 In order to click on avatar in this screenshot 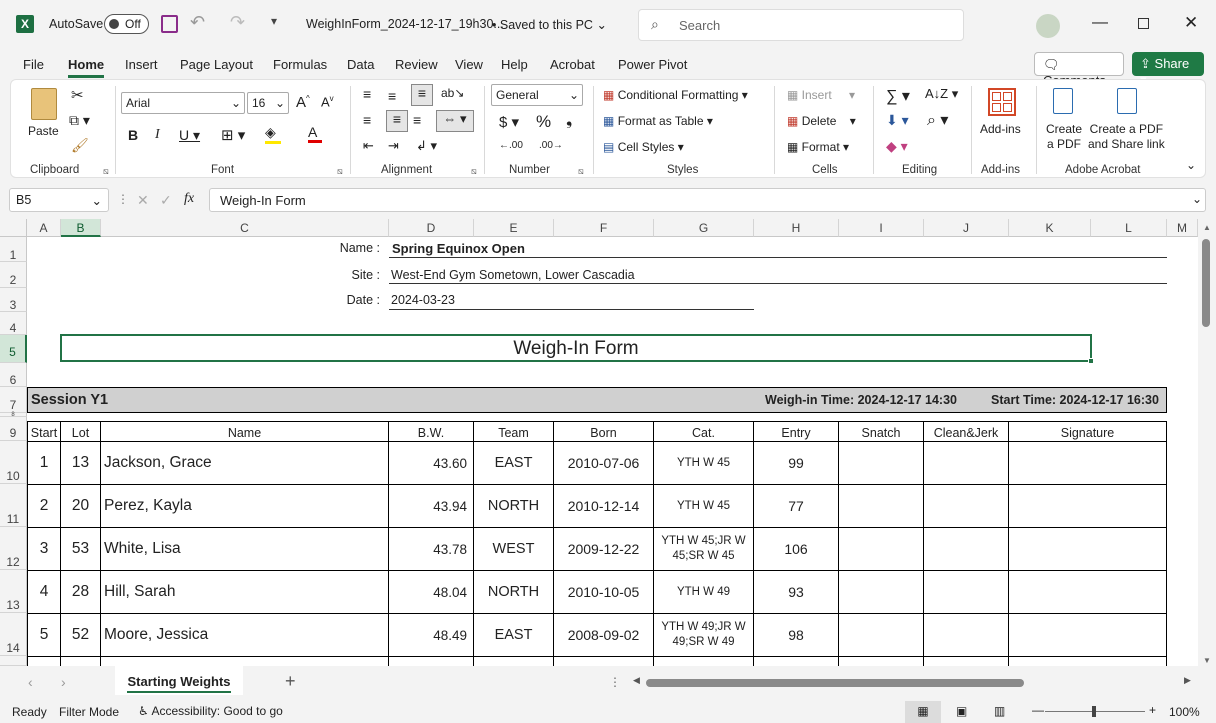, I will do `click(1048, 26)`.